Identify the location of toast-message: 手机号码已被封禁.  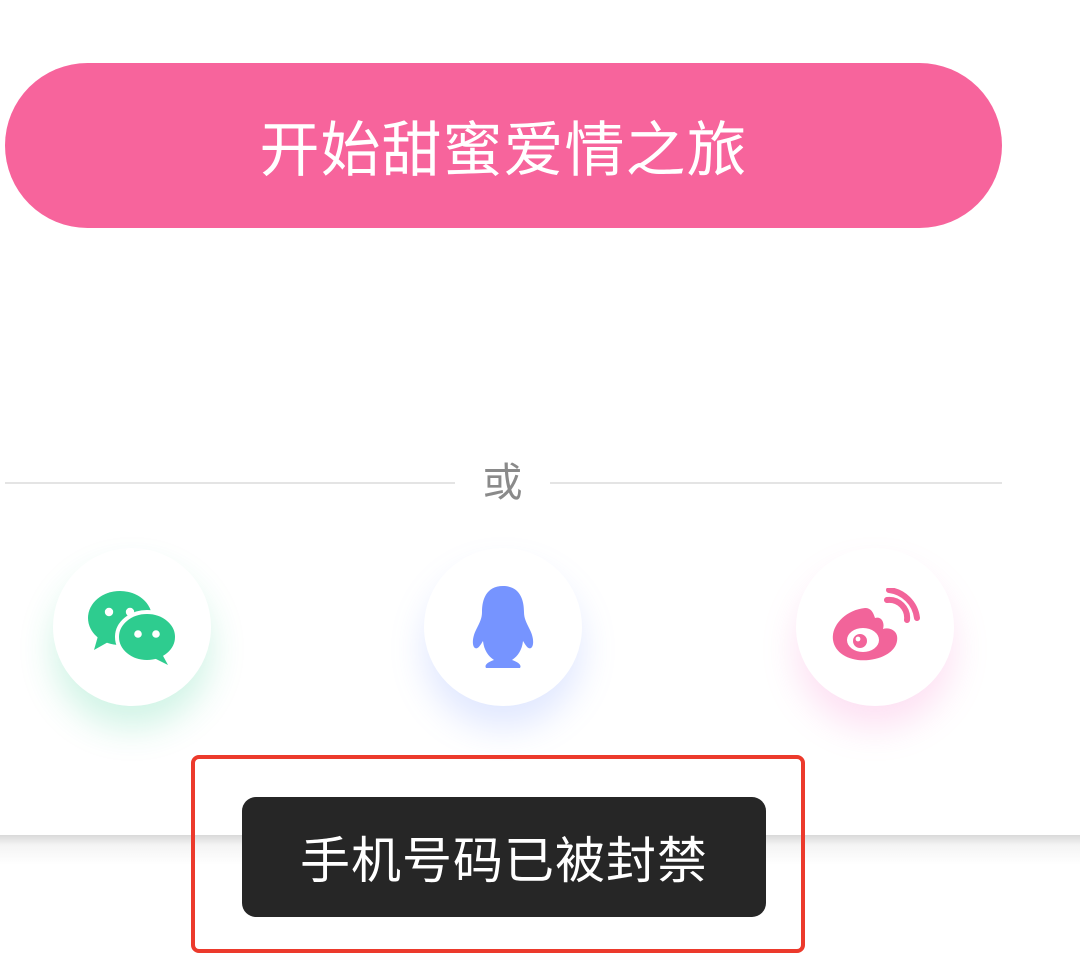
(504, 857).